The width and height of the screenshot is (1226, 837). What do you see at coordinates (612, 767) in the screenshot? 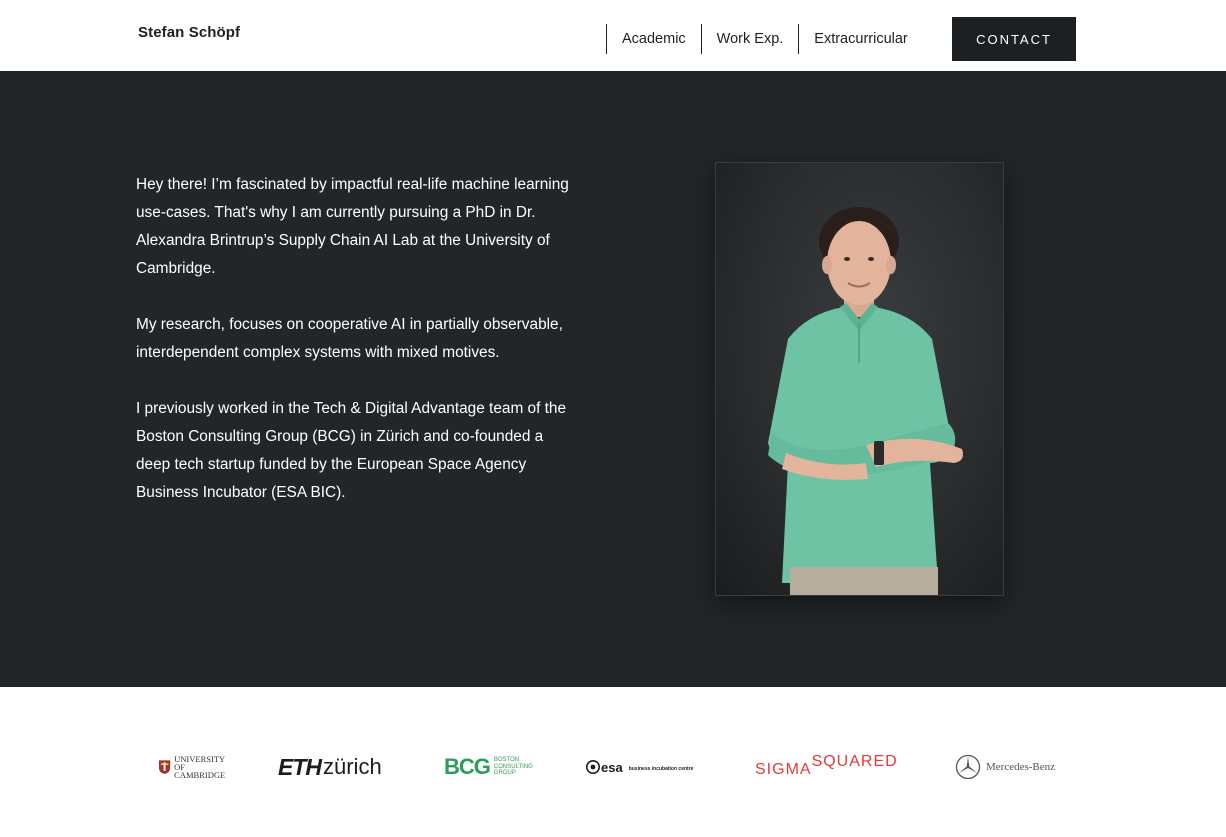
I see `esa-mark-text: esa` at bounding box center [612, 767].